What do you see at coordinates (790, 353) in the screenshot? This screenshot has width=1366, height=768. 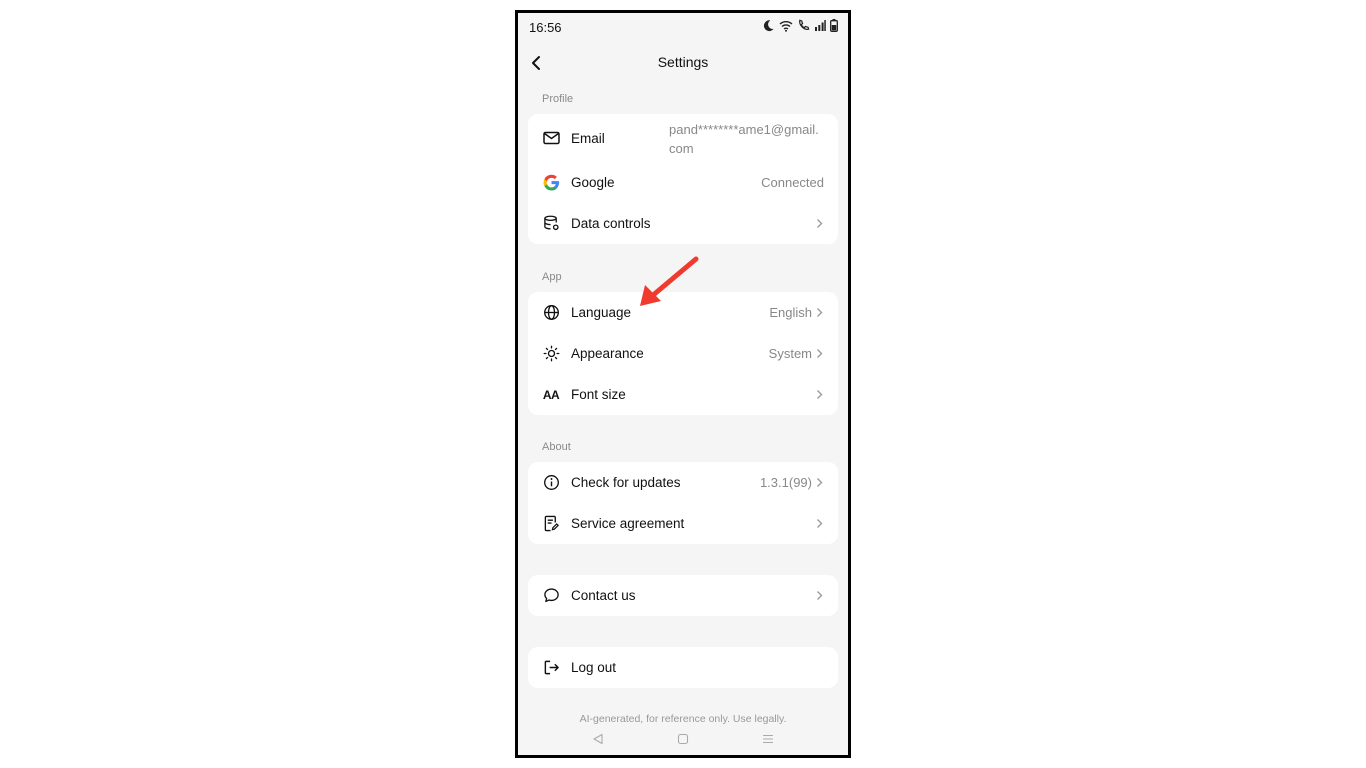 I see `appearance-value: System` at bounding box center [790, 353].